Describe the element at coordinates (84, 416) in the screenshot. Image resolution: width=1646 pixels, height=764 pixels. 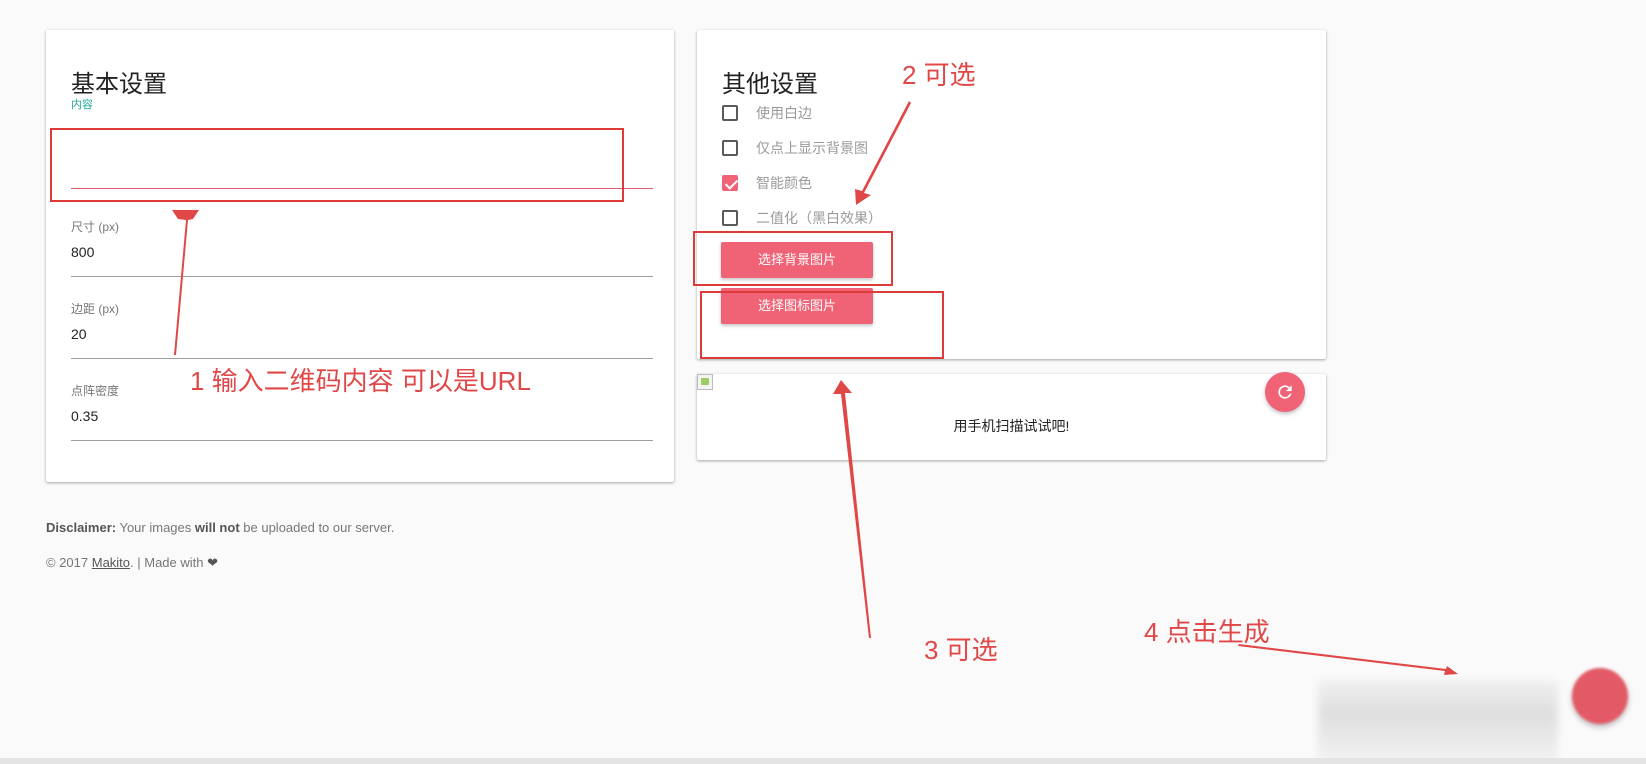
I see `density-input: 0.35` at that location.